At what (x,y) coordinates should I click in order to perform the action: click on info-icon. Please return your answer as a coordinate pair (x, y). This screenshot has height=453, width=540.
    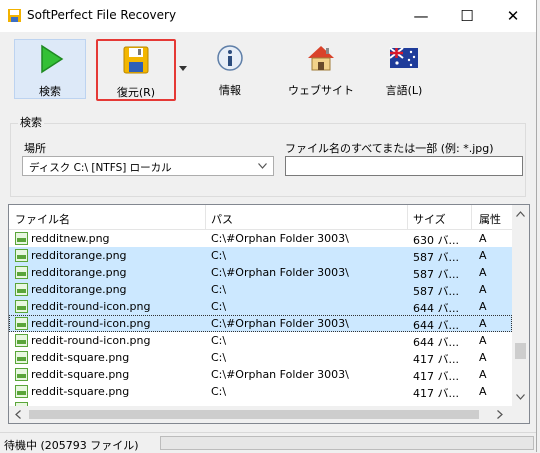
    Looking at the image, I should click on (230, 58).